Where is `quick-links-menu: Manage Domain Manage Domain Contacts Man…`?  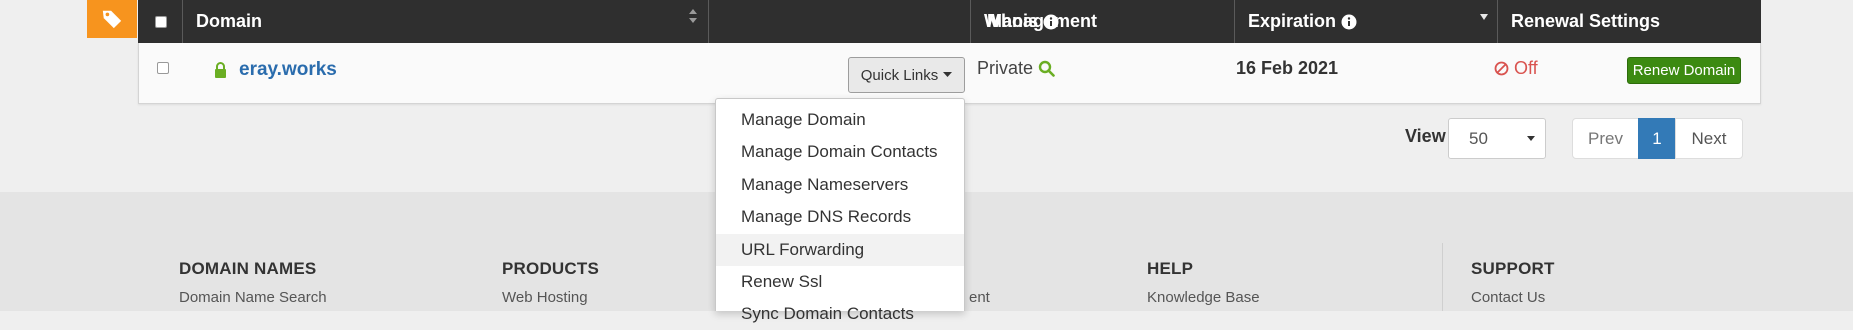
quick-links-menu: Manage Domain Manage Domain Contacts Man… is located at coordinates (840, 210).